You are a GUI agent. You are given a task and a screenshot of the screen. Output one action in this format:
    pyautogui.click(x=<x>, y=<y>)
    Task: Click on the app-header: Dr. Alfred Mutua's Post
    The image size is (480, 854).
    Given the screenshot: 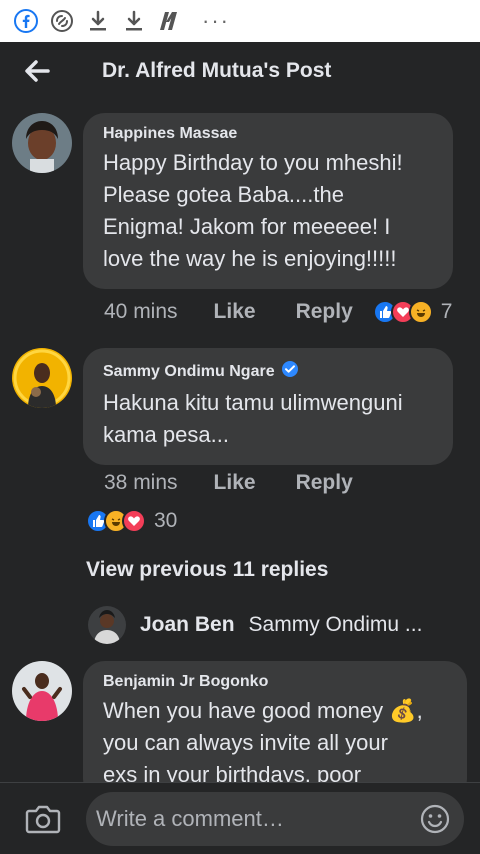 What is the action you would take?
    pyautogui.click(x=240, y=71)
    